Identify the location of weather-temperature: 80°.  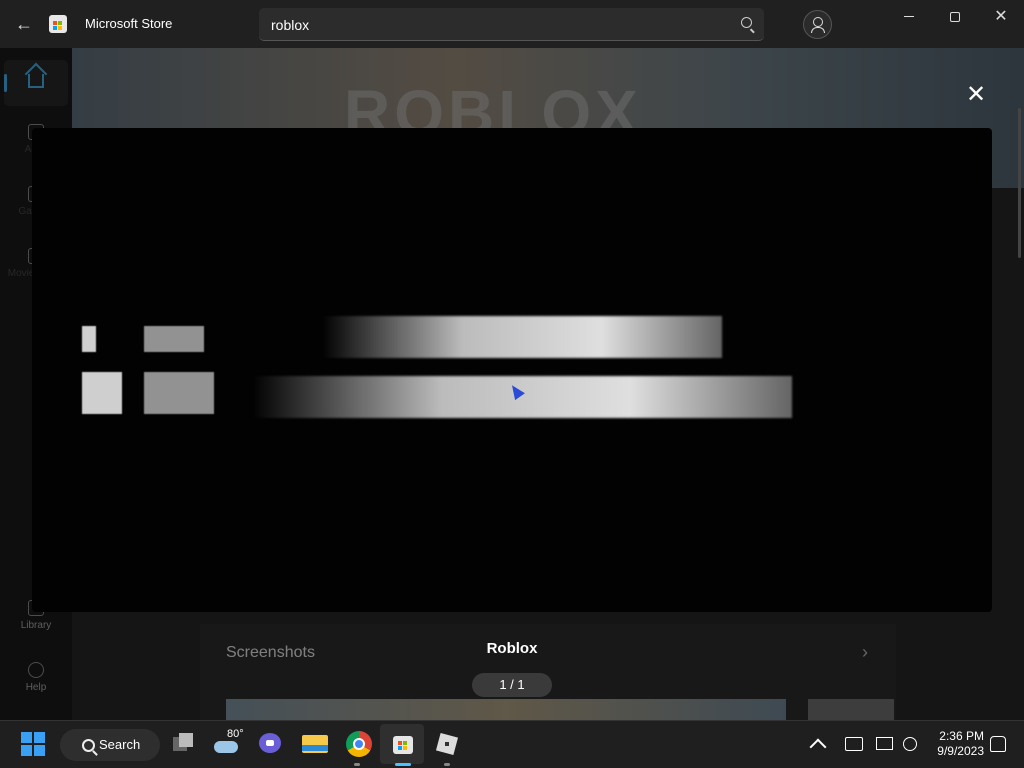
(235, 734).